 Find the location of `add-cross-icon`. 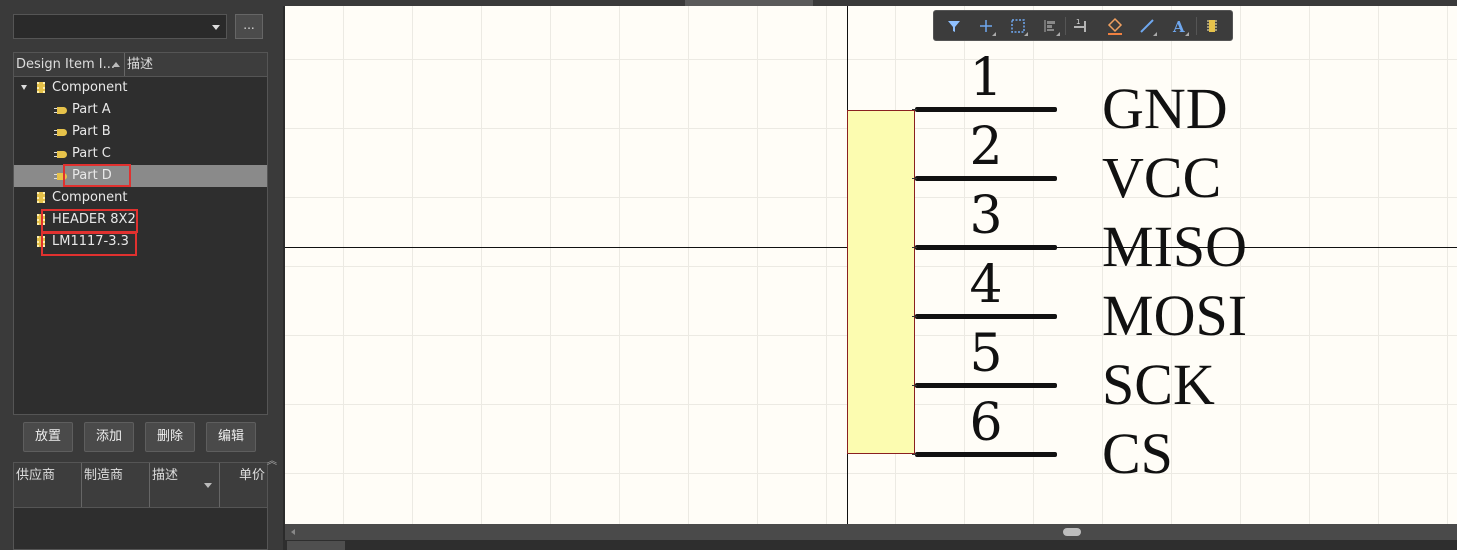

add-cross-icon is located at coordinates (986, 26).